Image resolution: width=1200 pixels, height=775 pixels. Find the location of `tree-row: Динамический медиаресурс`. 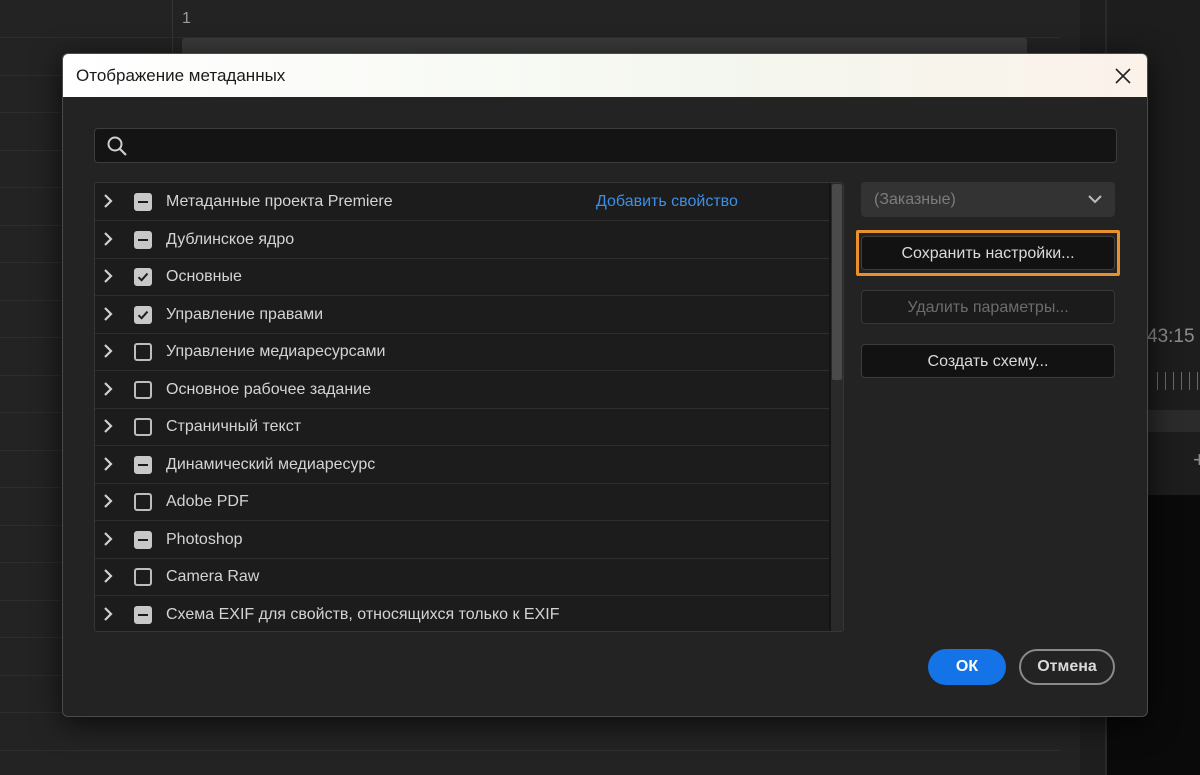

tree-row: Динамический медиаресурс is located at coordinates (462, 464).